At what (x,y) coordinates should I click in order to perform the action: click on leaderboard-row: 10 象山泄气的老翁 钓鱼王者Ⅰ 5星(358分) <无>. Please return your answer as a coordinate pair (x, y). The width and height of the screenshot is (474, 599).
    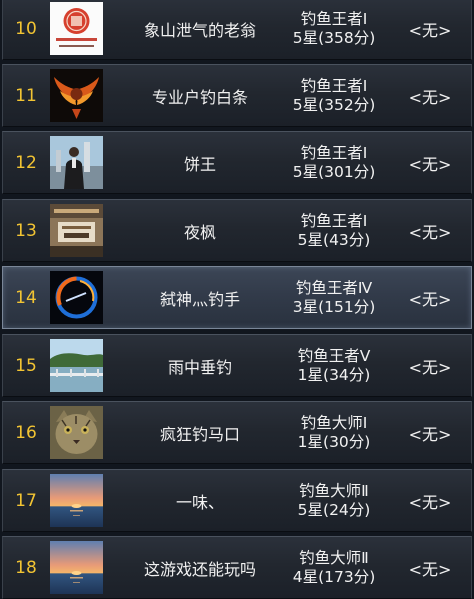
    Looking at the image, I should click on (237, 30).